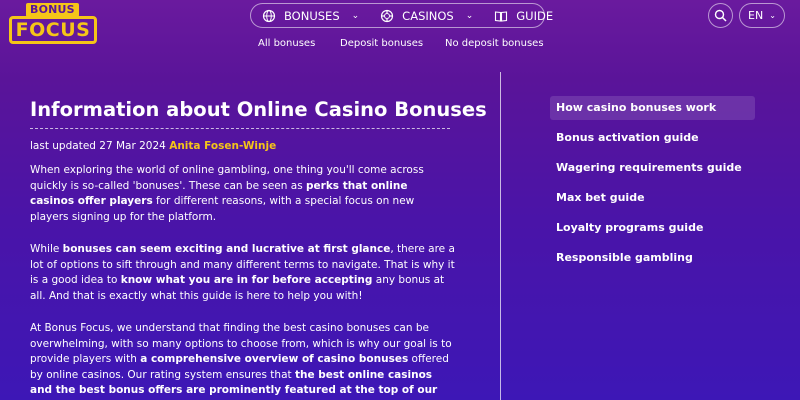 The image size is (800, 400). I want to click on nav-bonuses: BONUSES ⌄, so click(310, 15).